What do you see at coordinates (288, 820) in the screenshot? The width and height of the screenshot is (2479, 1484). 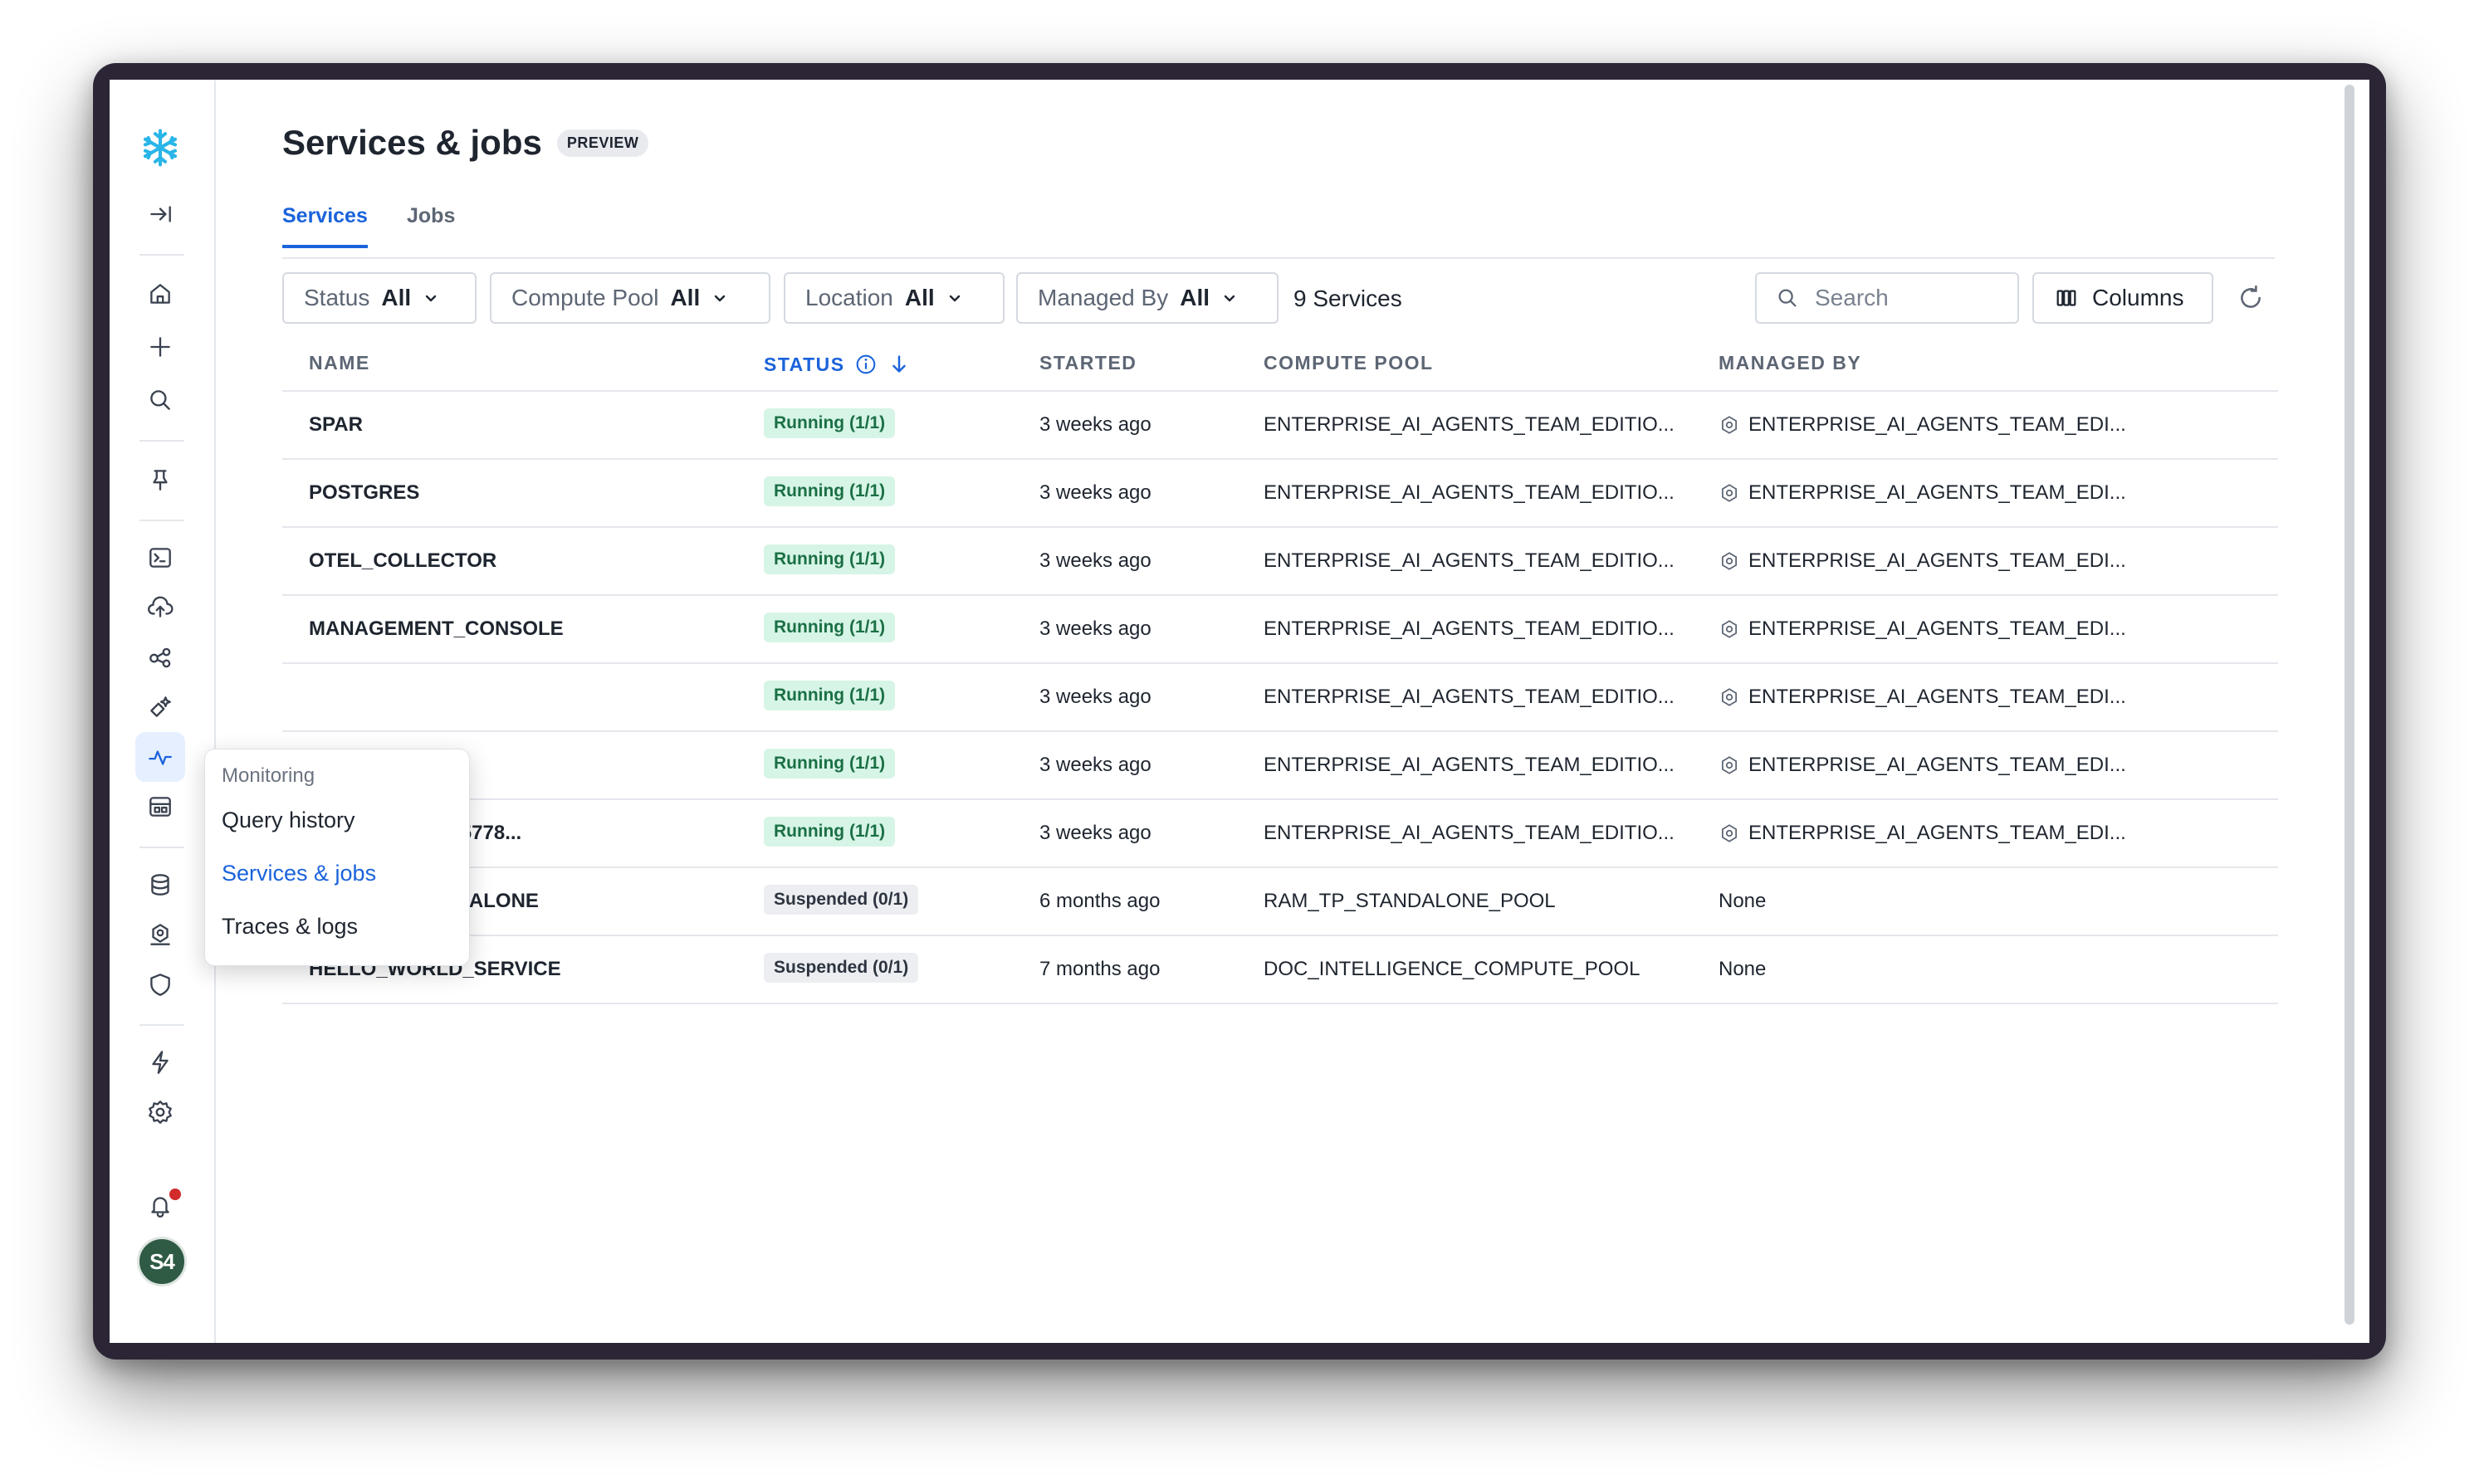 I see `menu-item-query-history: Query history` at bounding box center [288, 820].